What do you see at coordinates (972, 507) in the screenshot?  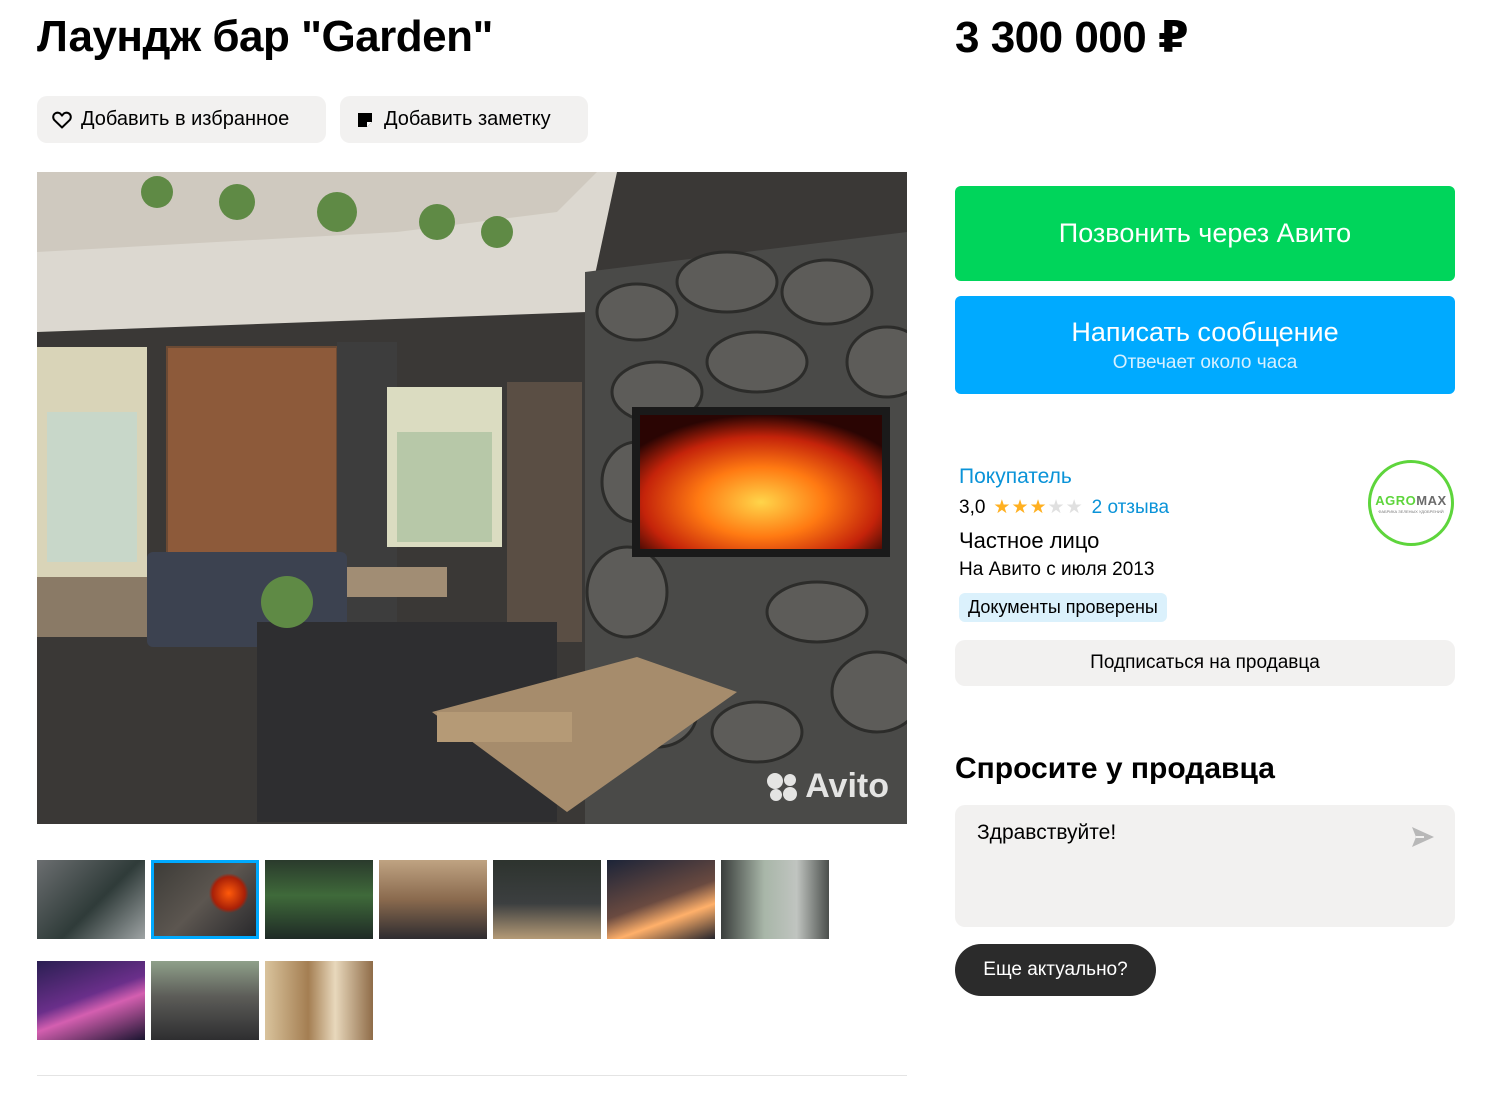 I see `rating-value: 3,0` at bounding box center [972, 507].